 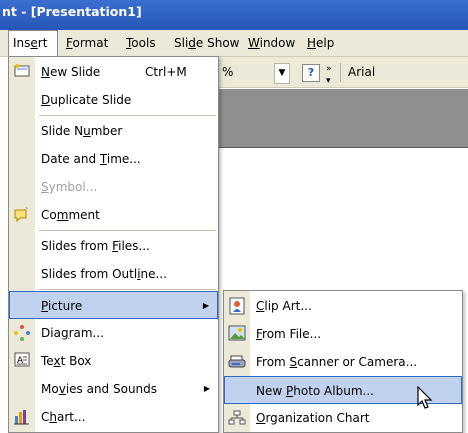 I want to click on menu-item-picture: Picture ▶, so click(x=113, y=305).